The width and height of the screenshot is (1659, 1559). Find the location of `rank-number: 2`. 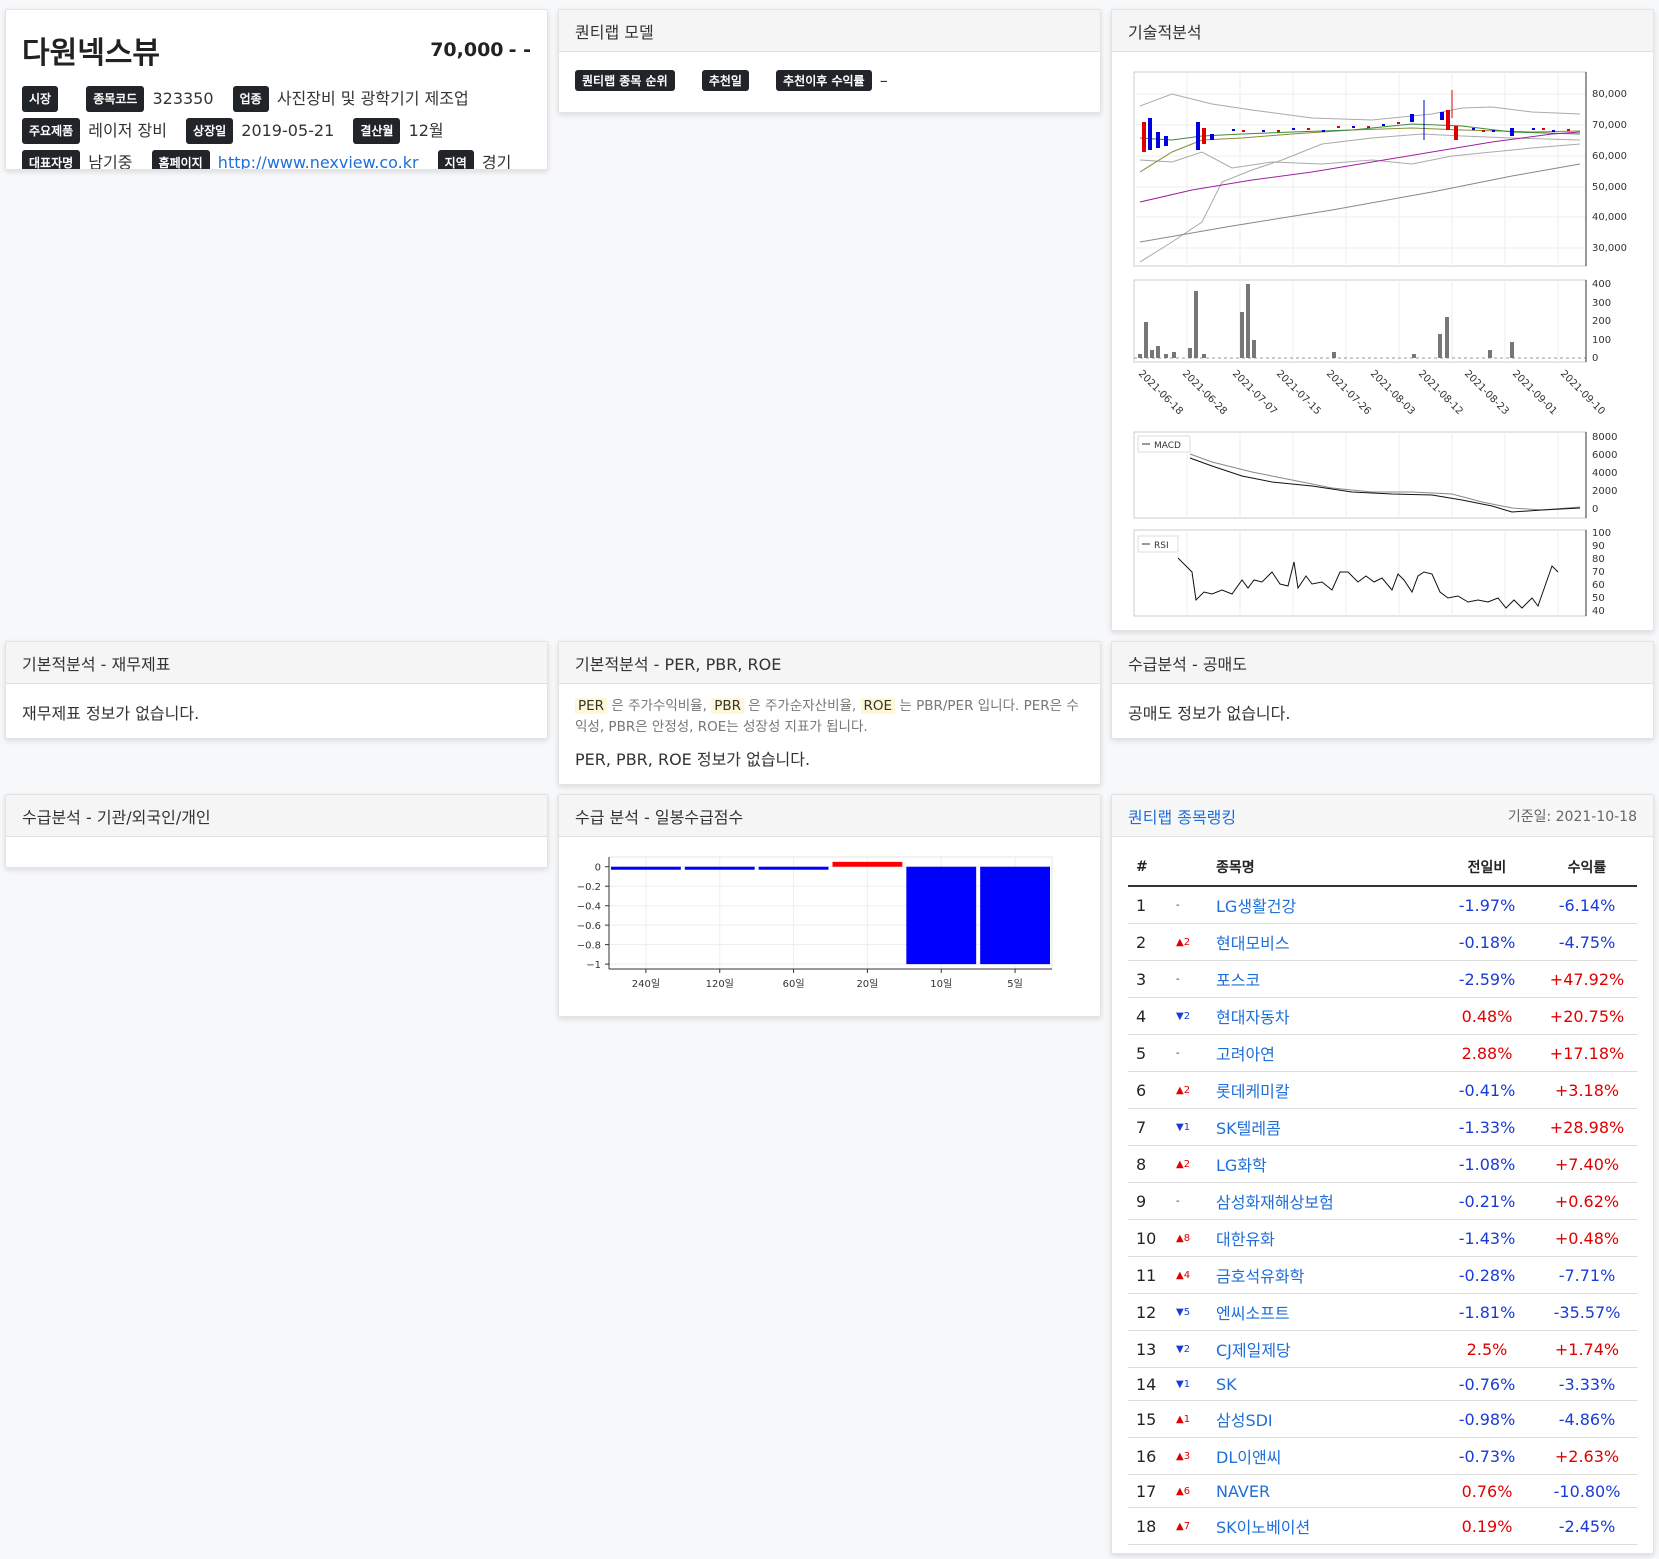

rank-number: 2 is located at coordinates (1148, 942).